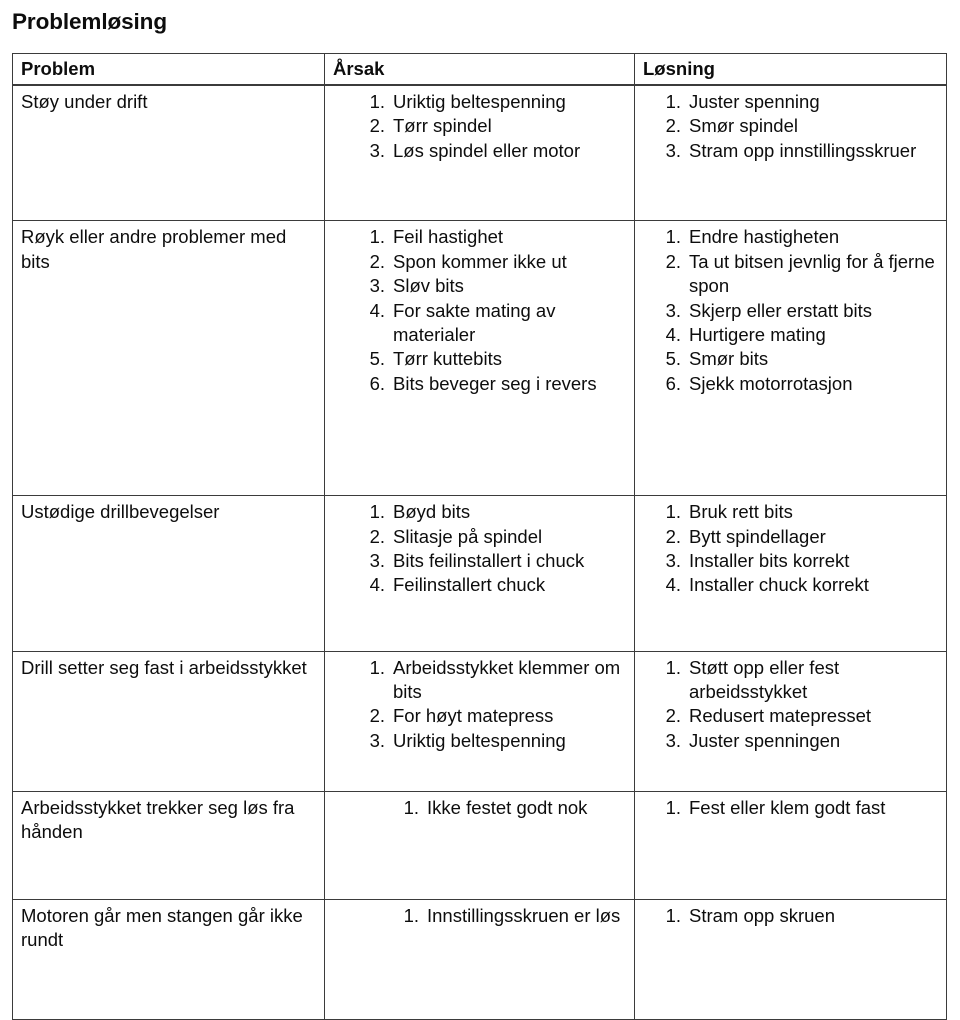  Describe the element at coordinates (457, 716) in the screenshot. I see `list-item: For høyt matepress` at that location.